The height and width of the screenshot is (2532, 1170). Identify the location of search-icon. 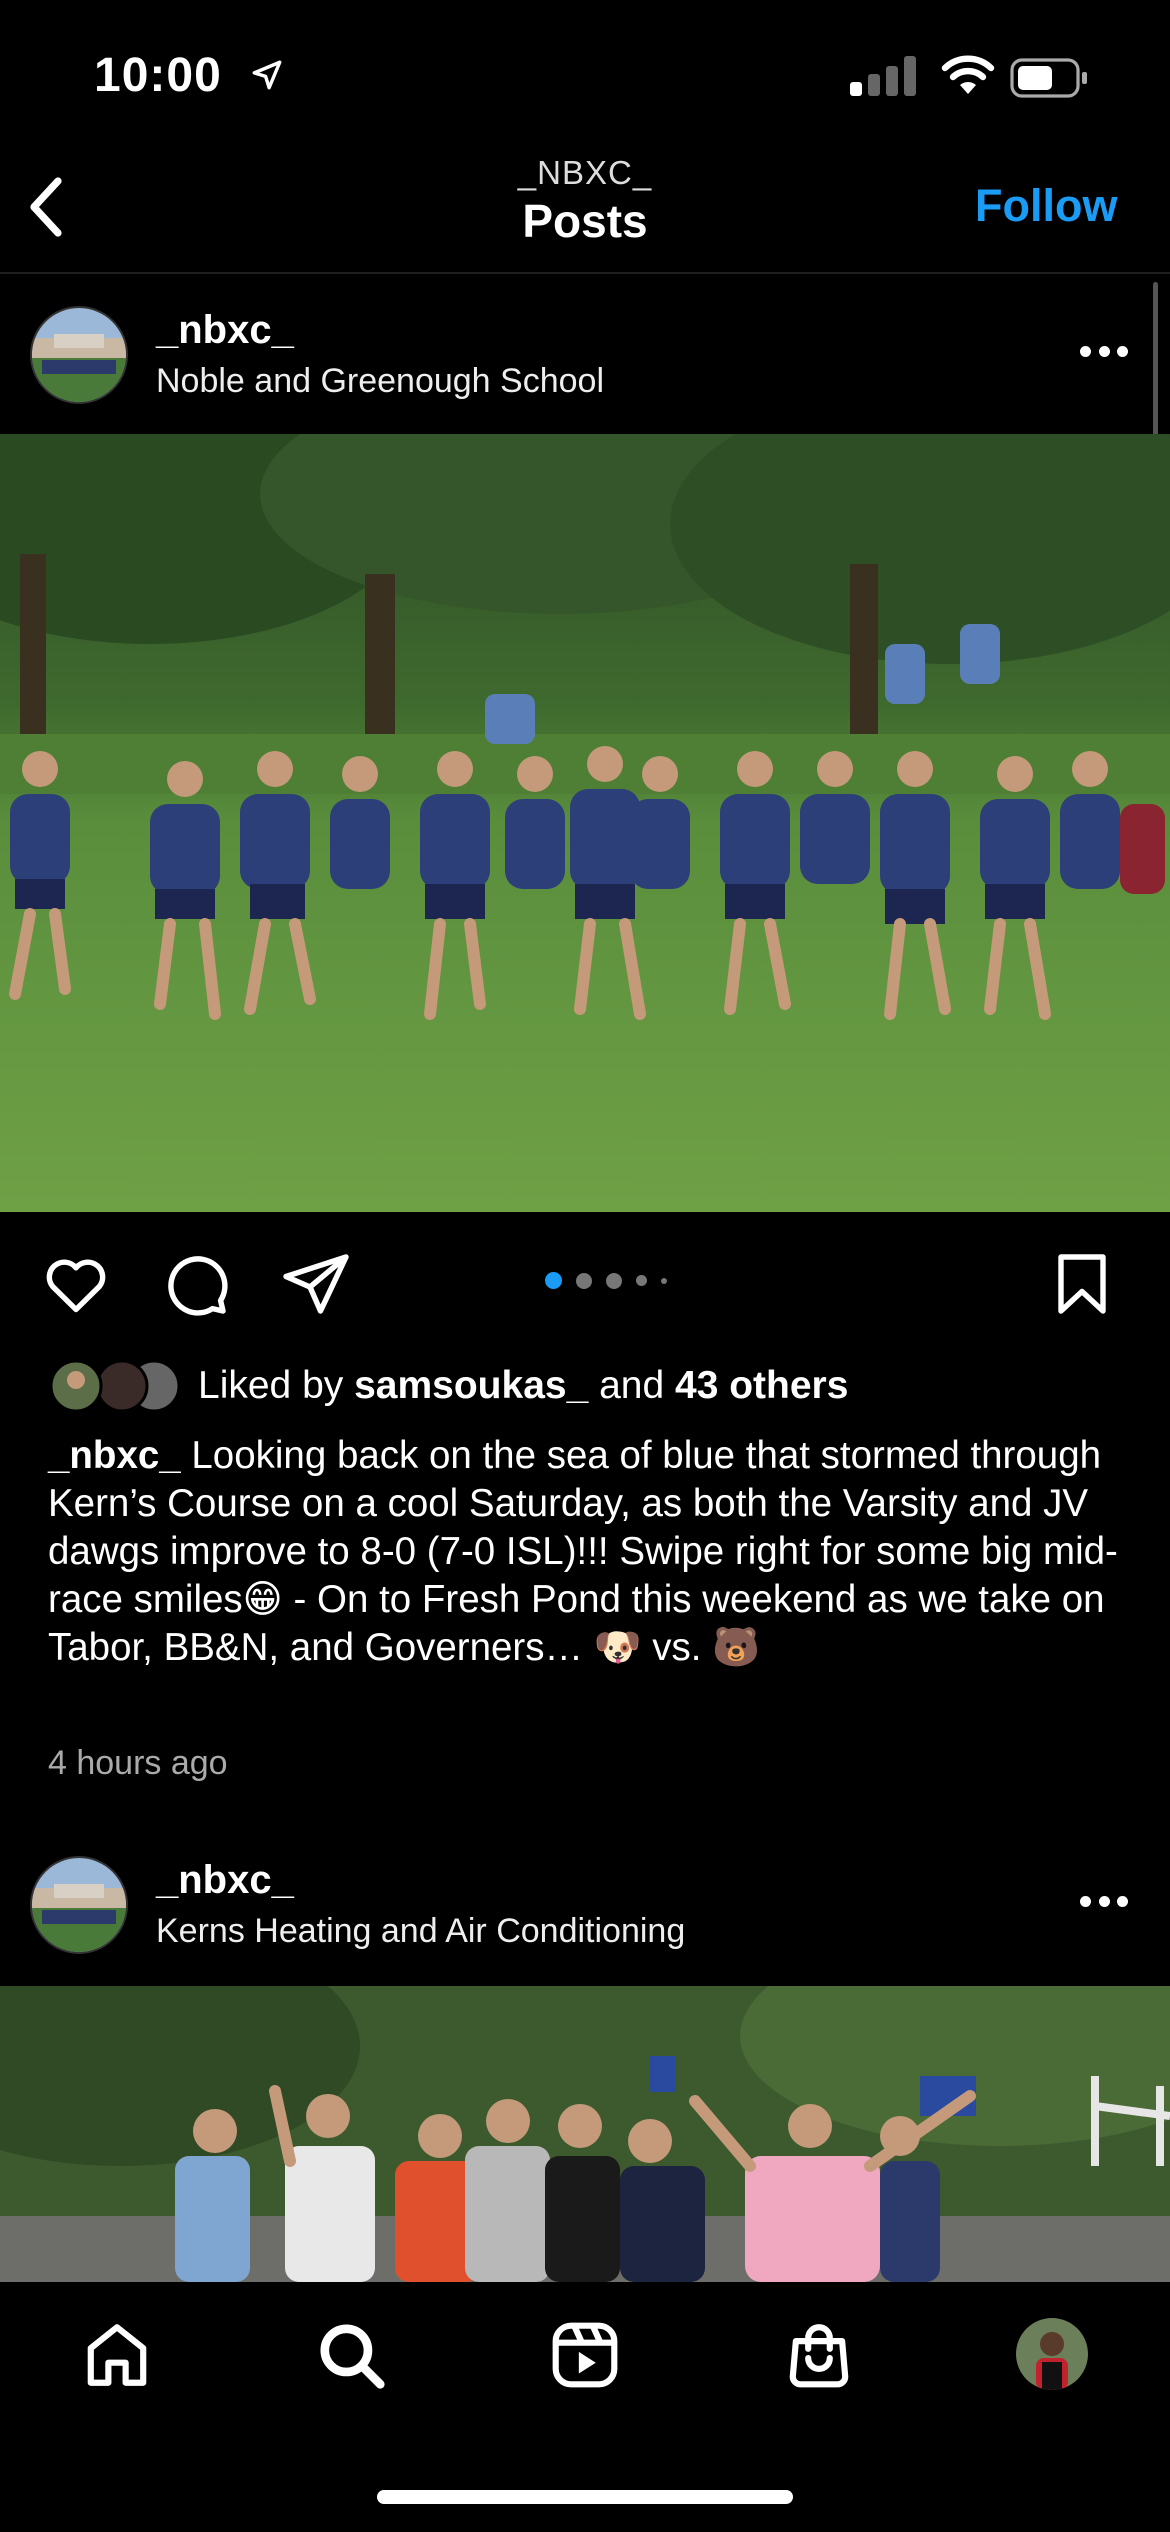
(351, 2355).